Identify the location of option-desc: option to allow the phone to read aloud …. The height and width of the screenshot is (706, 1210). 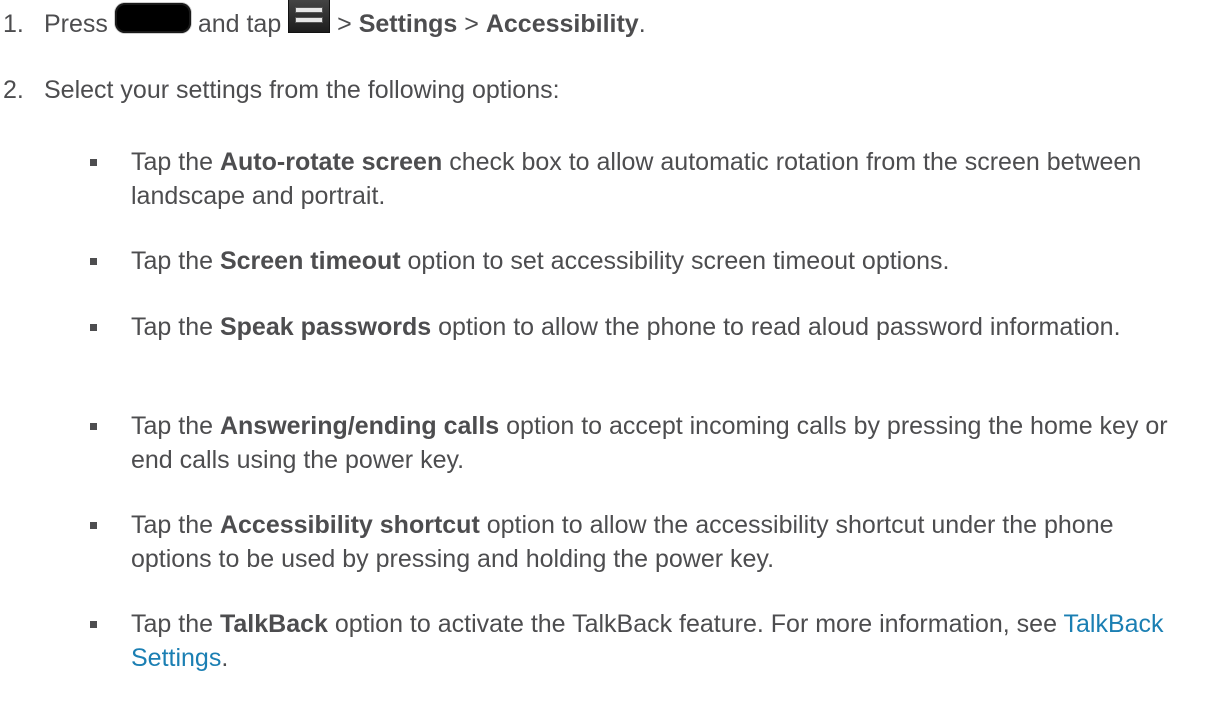
(779, 327).